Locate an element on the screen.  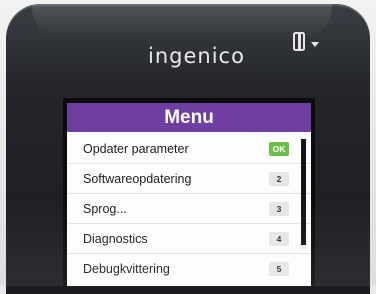
menu-item-label: Diagnostics is located at coordinates (115, 238).